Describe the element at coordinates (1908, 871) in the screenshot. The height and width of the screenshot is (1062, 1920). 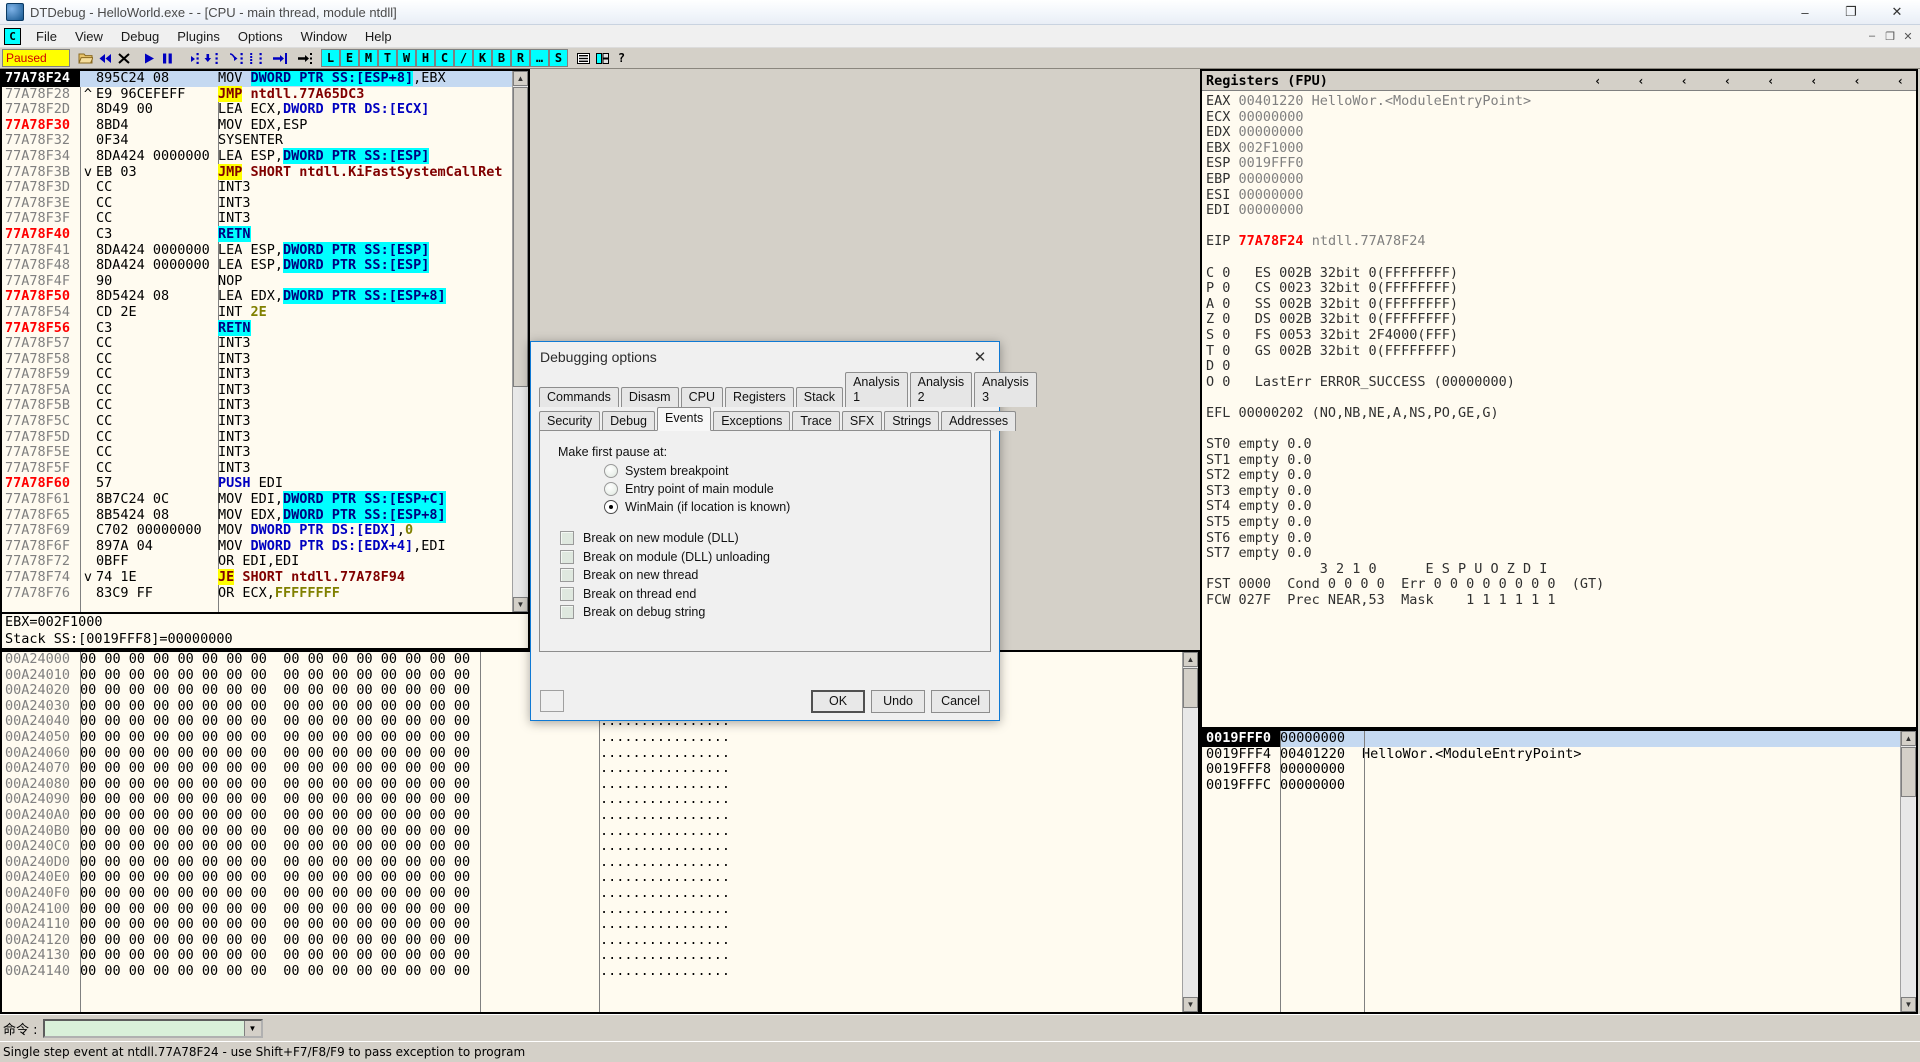
I see `stack-scrollbar: ▲ ▼` at that location.